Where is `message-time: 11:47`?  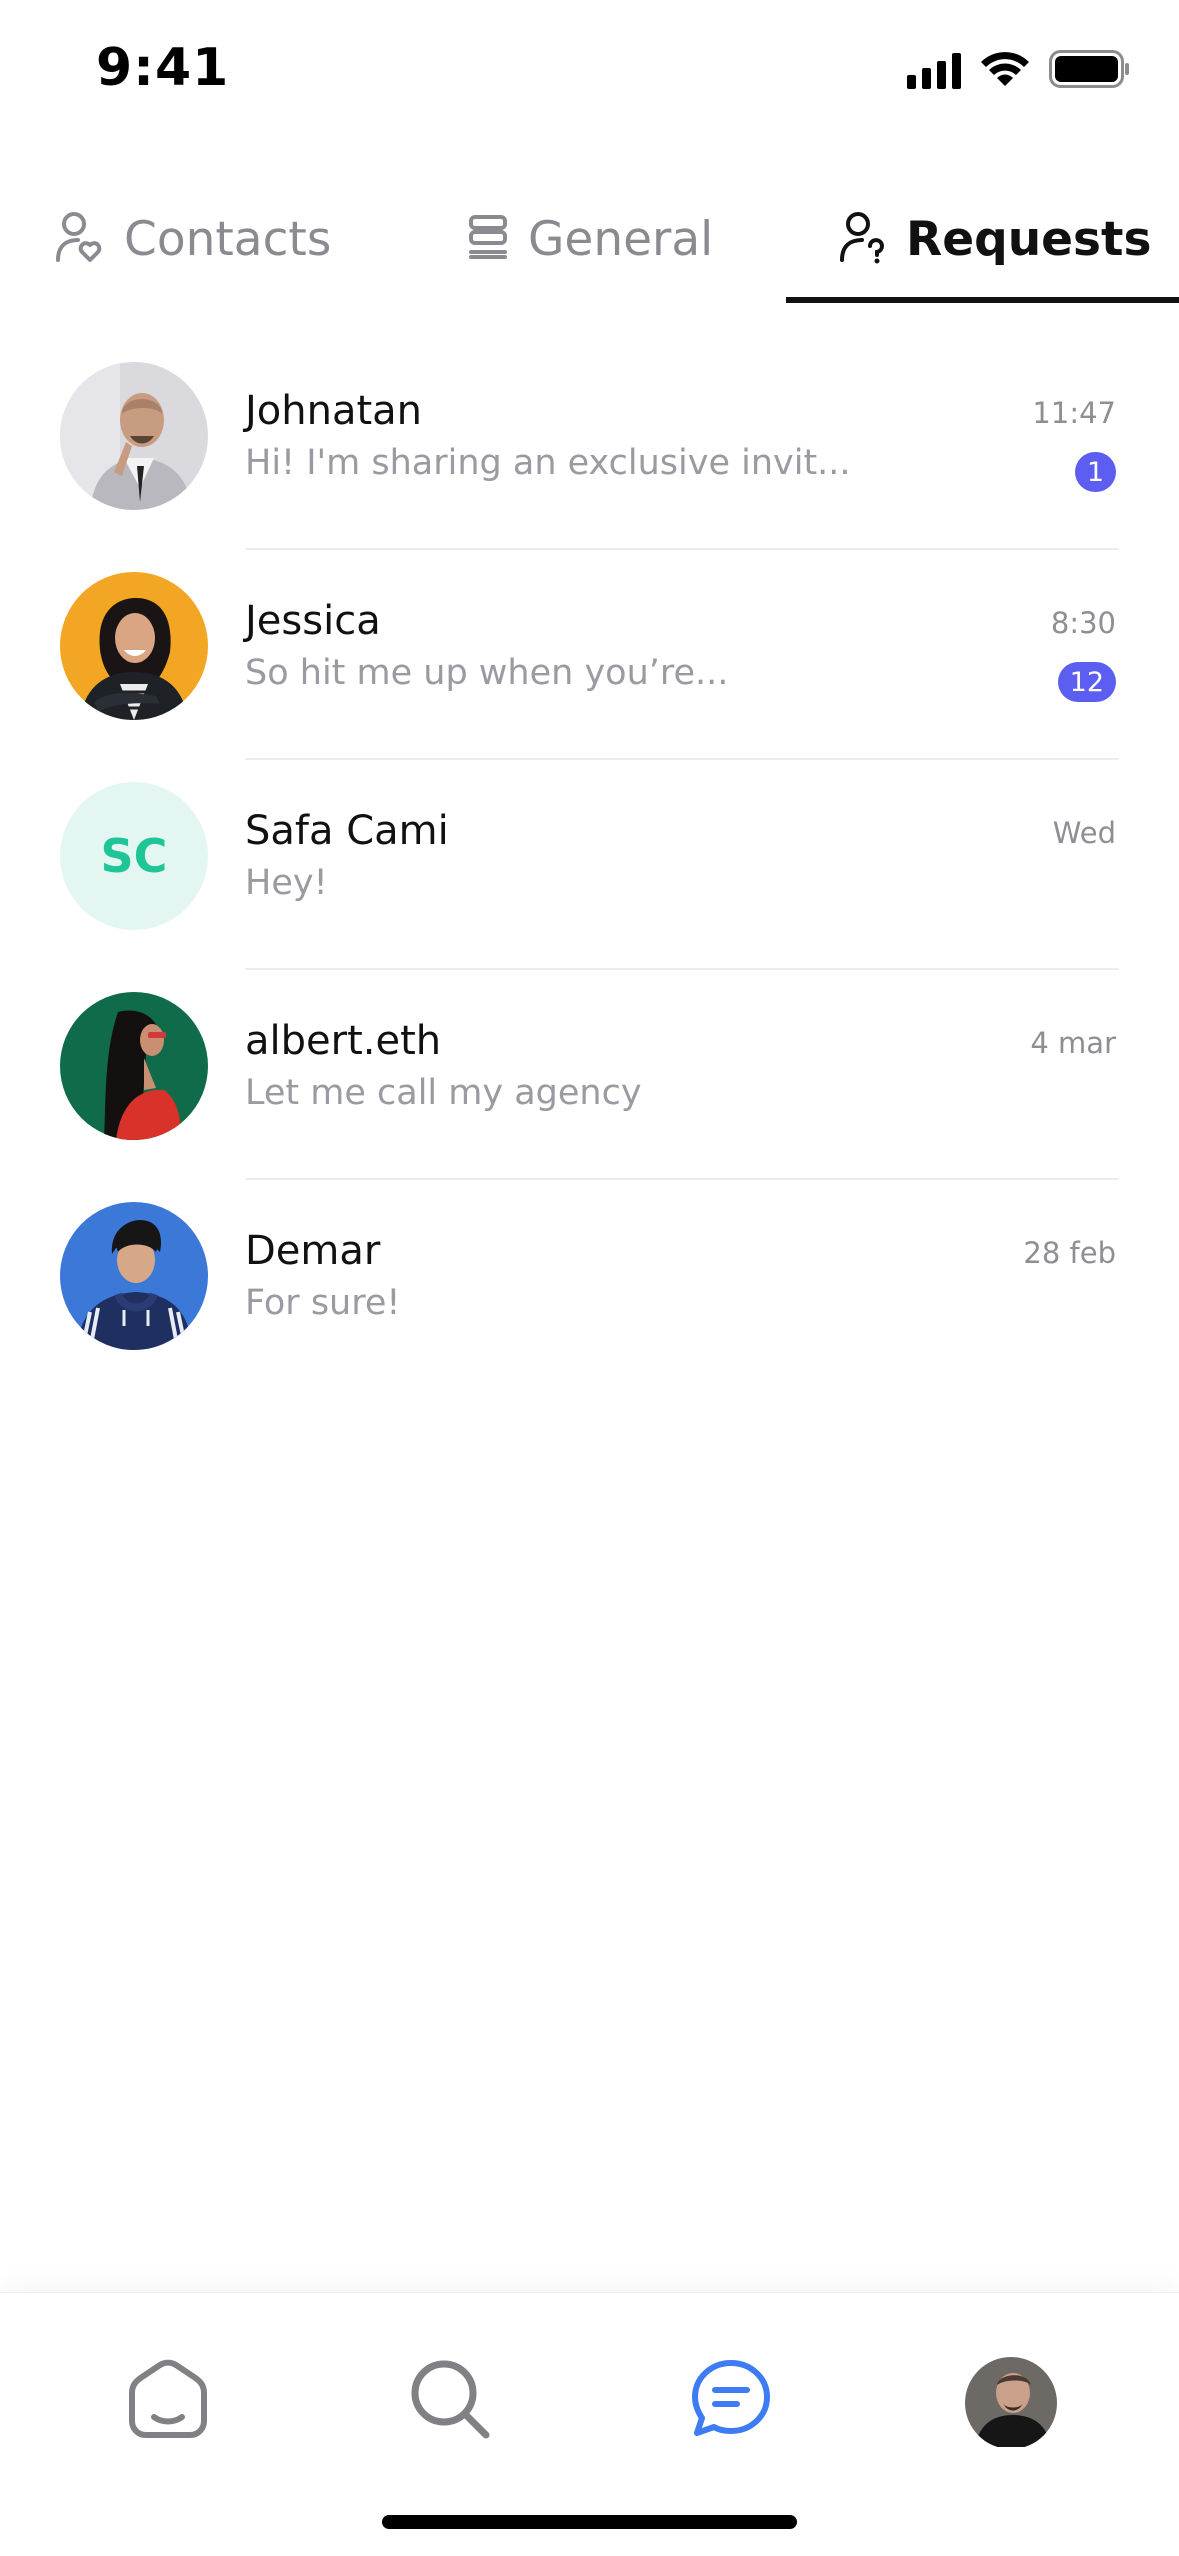 message-time: 11:47 is located at coordinates (1074, 413).